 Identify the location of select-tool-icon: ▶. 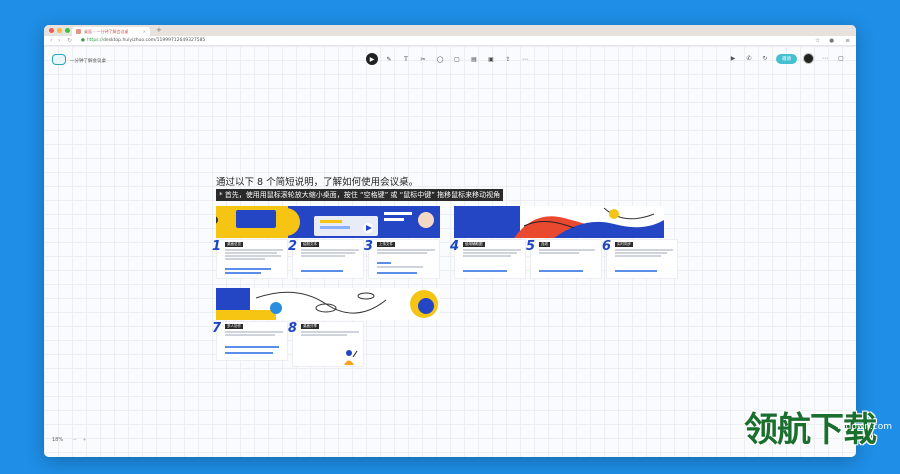
(372, 59).